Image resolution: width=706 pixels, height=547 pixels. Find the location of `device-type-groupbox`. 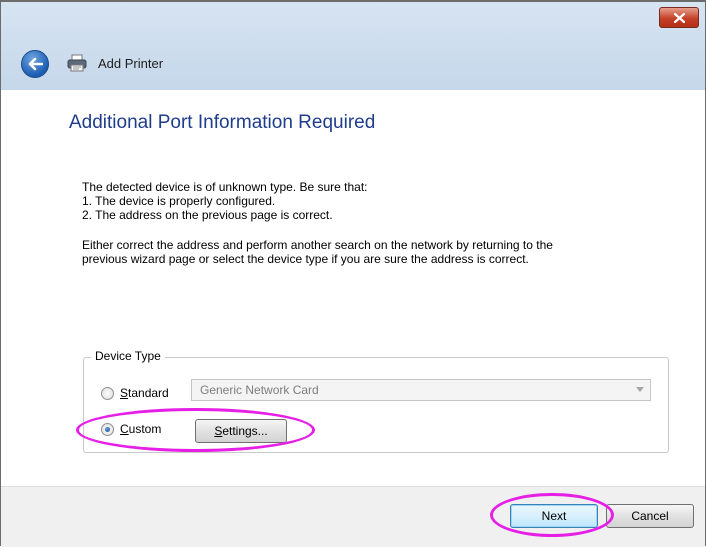

device-type-groupbox is located at coordinates (376, 405).